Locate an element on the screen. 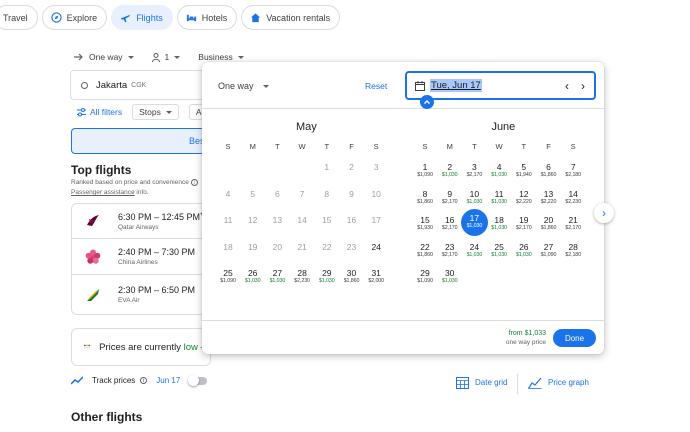  price-graph-icon is located at coordinates (535, 383).